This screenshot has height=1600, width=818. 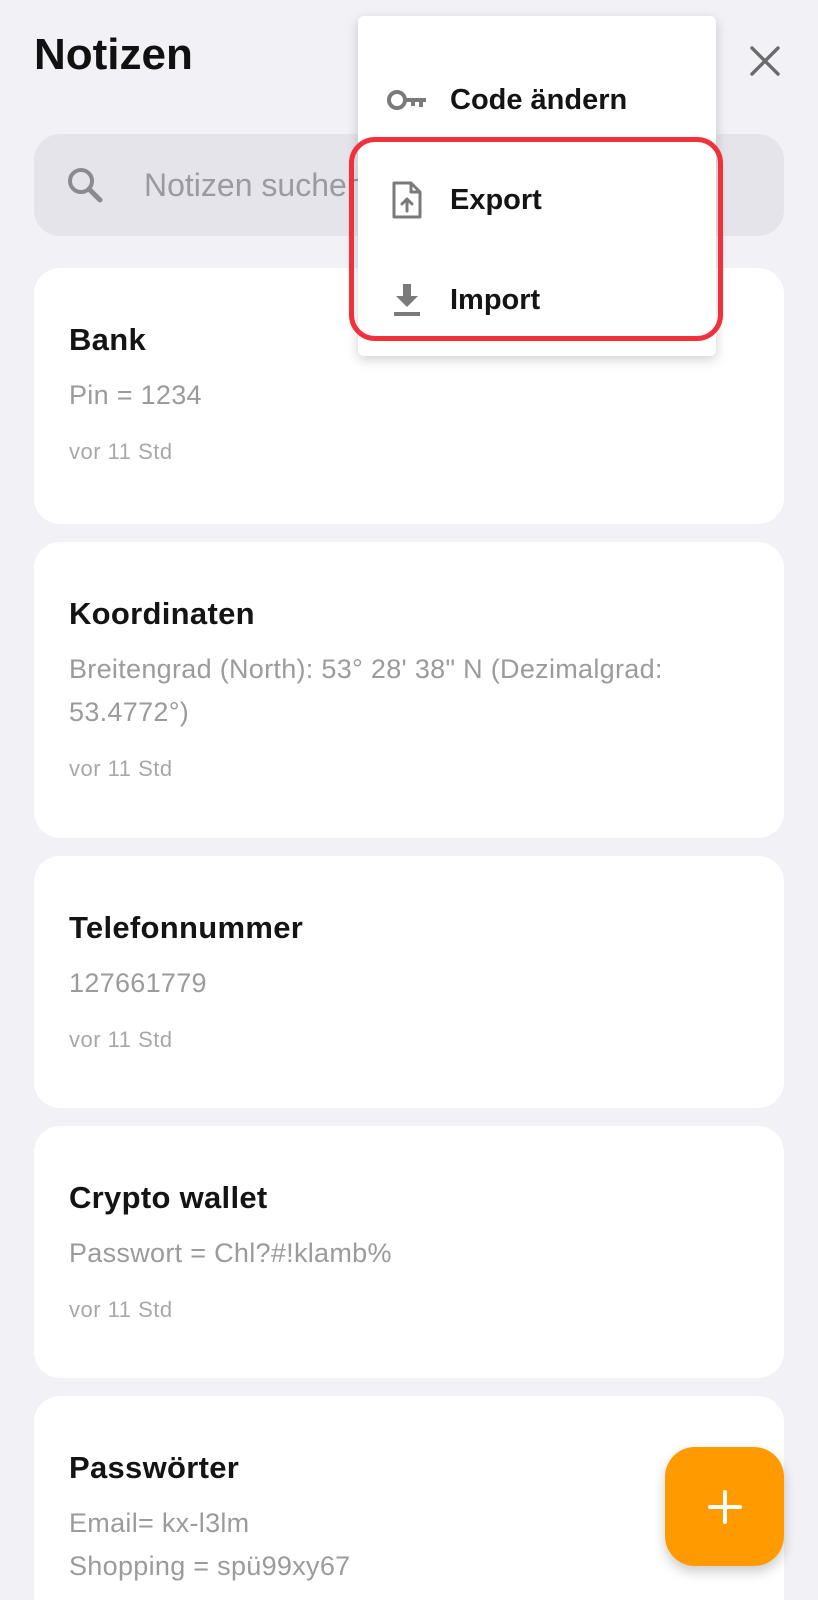 I want to click on file-upload-icon, so click(x=407, y=200).